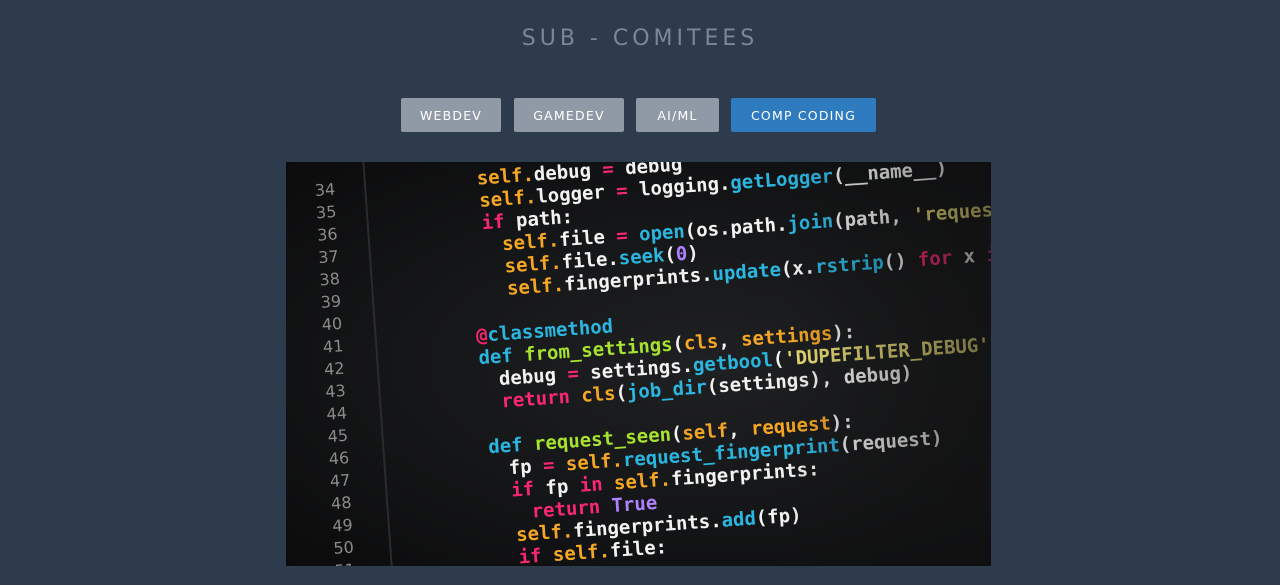 The height and width of the screenshot is (585, 1280). I want to click on tab-gamedev: GAMEDEV, so click(569, 115).